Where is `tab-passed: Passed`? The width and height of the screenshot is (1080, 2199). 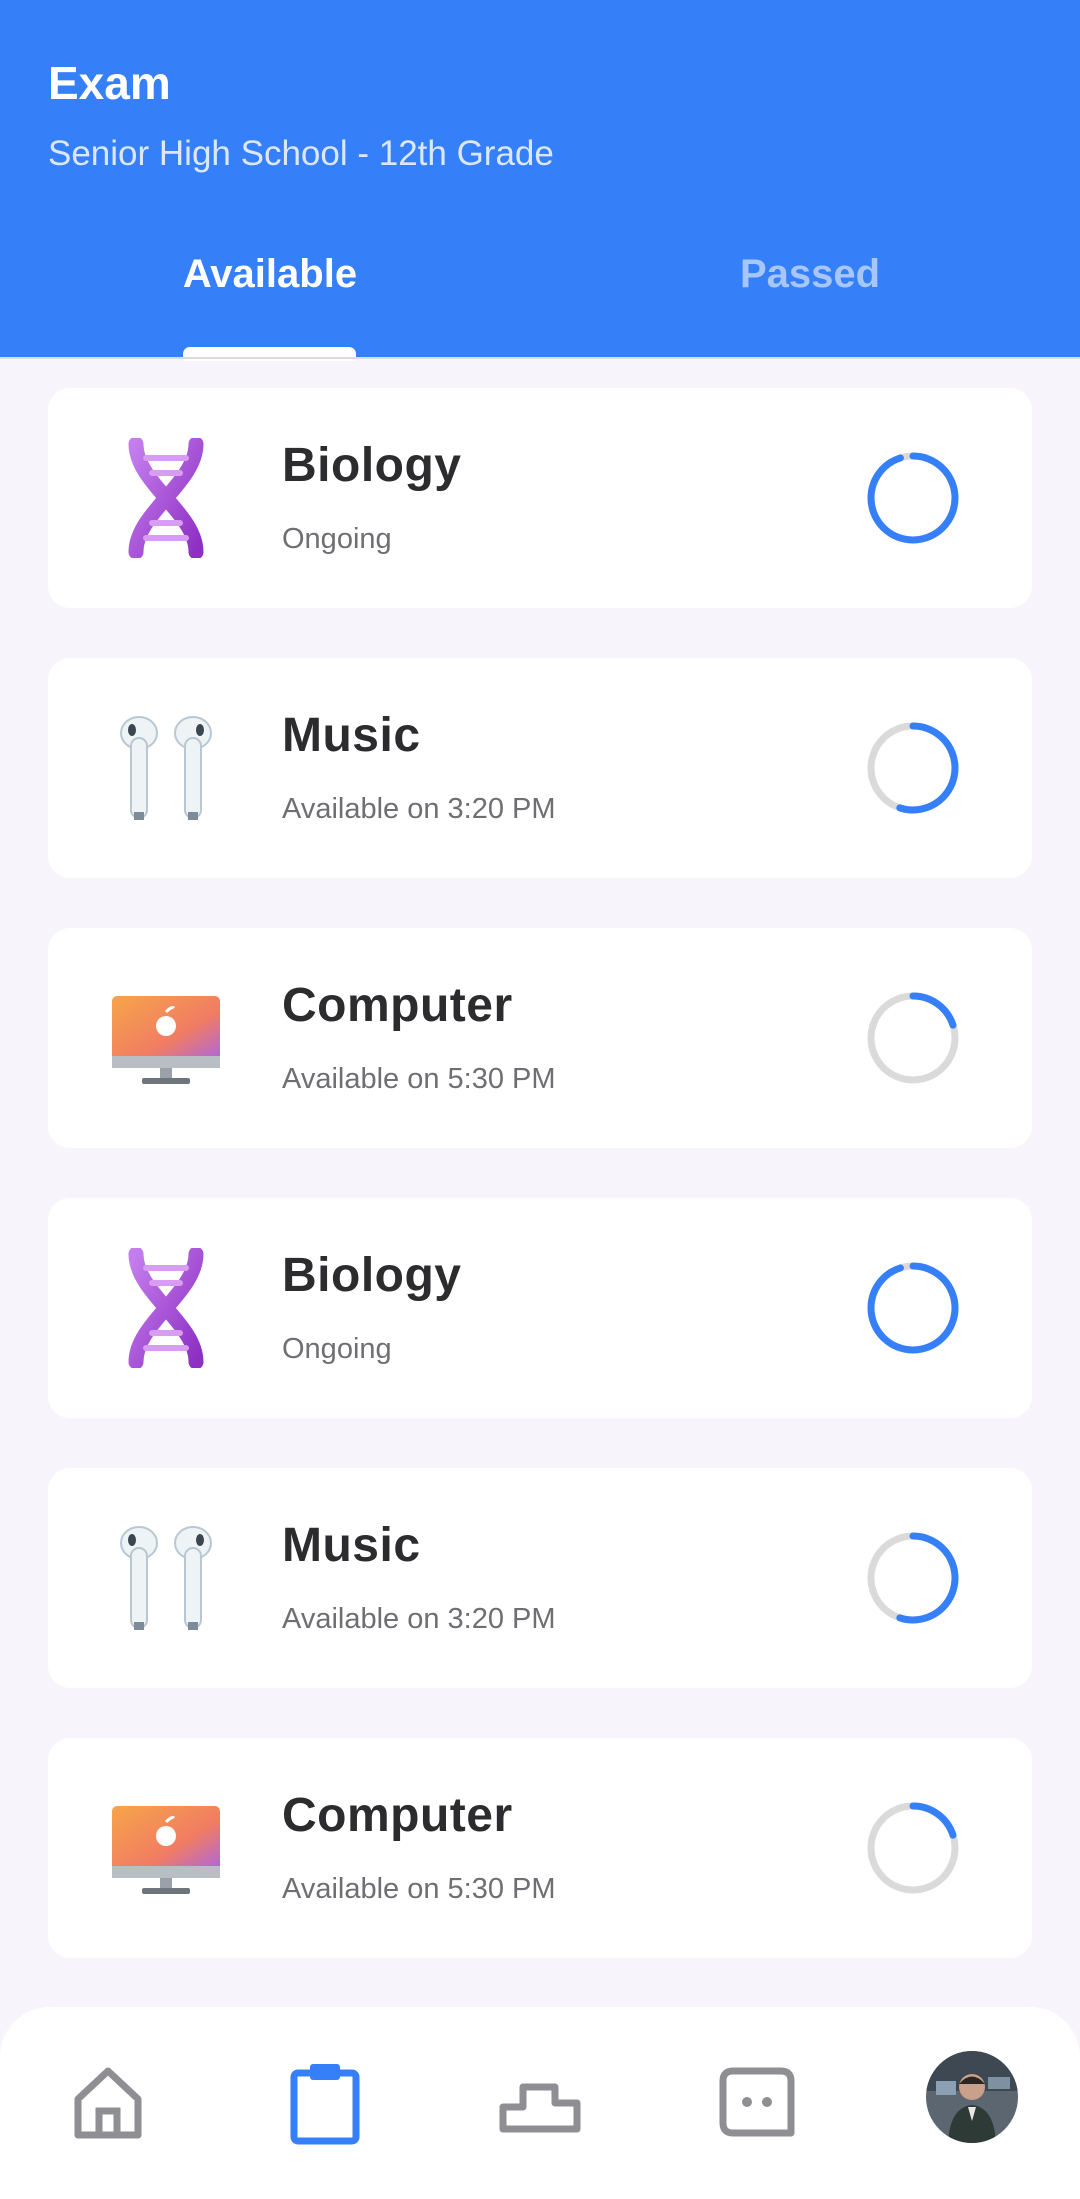
tab-passed: Passed is located at coordinates (810, 274).